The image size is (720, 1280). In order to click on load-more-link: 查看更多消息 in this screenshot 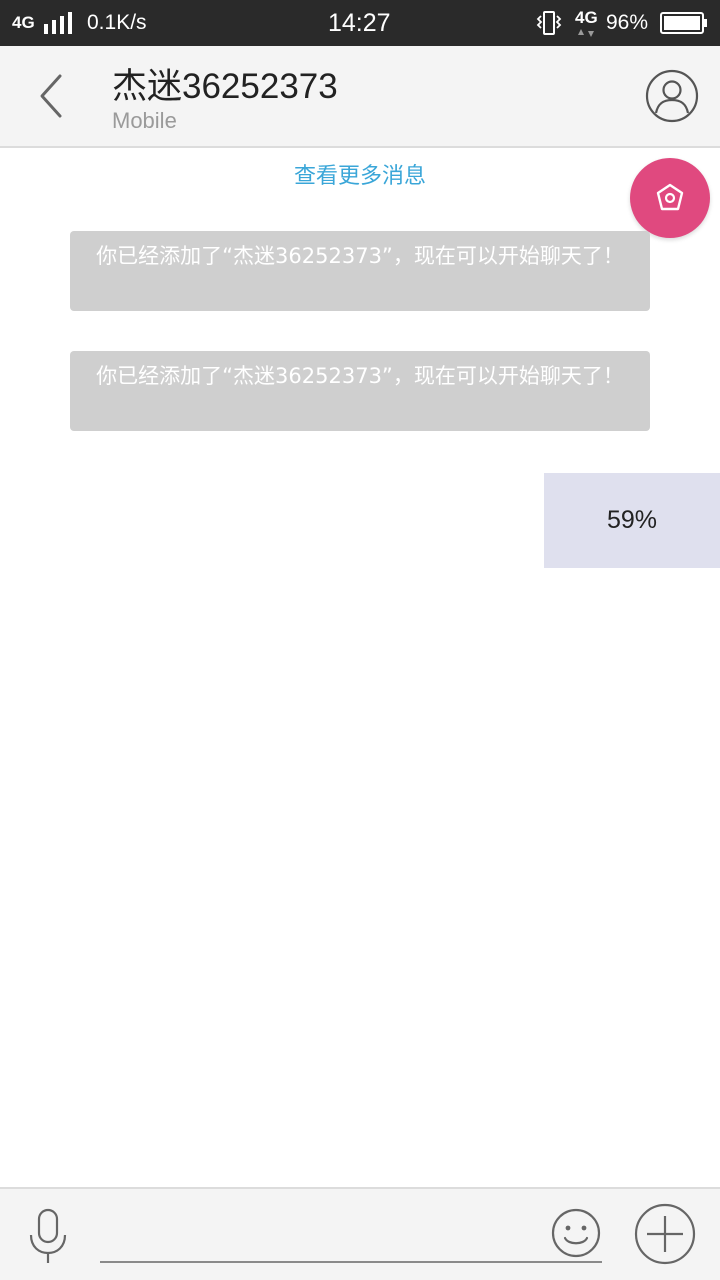, I will do `click(360, 174)`.